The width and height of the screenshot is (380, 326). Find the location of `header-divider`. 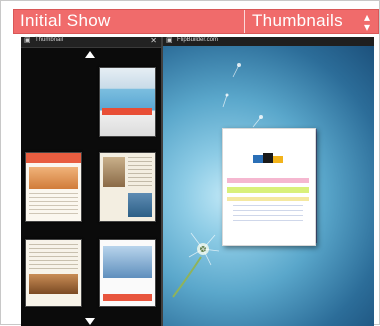

header-divider is located at coordinates (244, 21).